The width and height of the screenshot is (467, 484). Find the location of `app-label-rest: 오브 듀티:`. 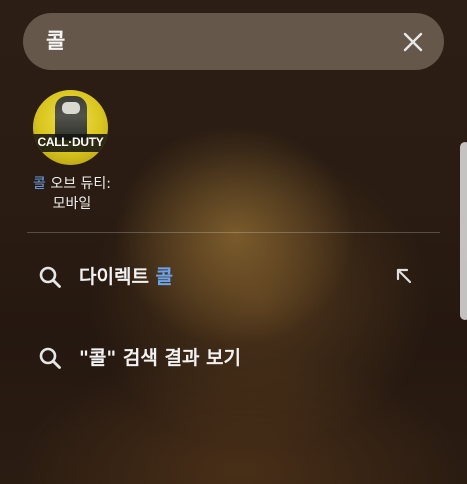

app-label-rest: 오브 듀티: is located at coordinates (78, 184).